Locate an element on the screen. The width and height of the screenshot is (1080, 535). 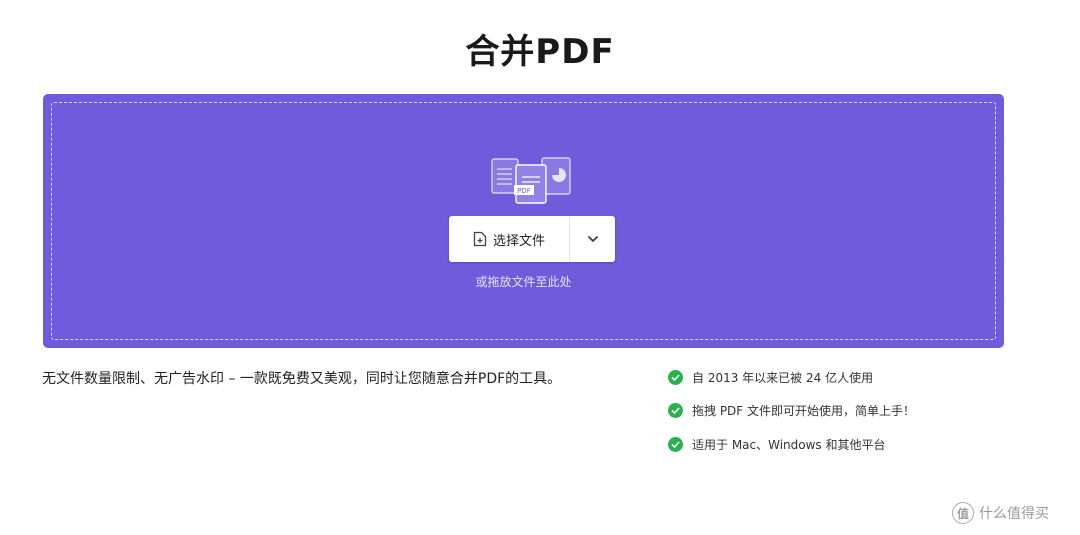
watermark-text: 什么值得买 is located at coordinates (1014, 514).